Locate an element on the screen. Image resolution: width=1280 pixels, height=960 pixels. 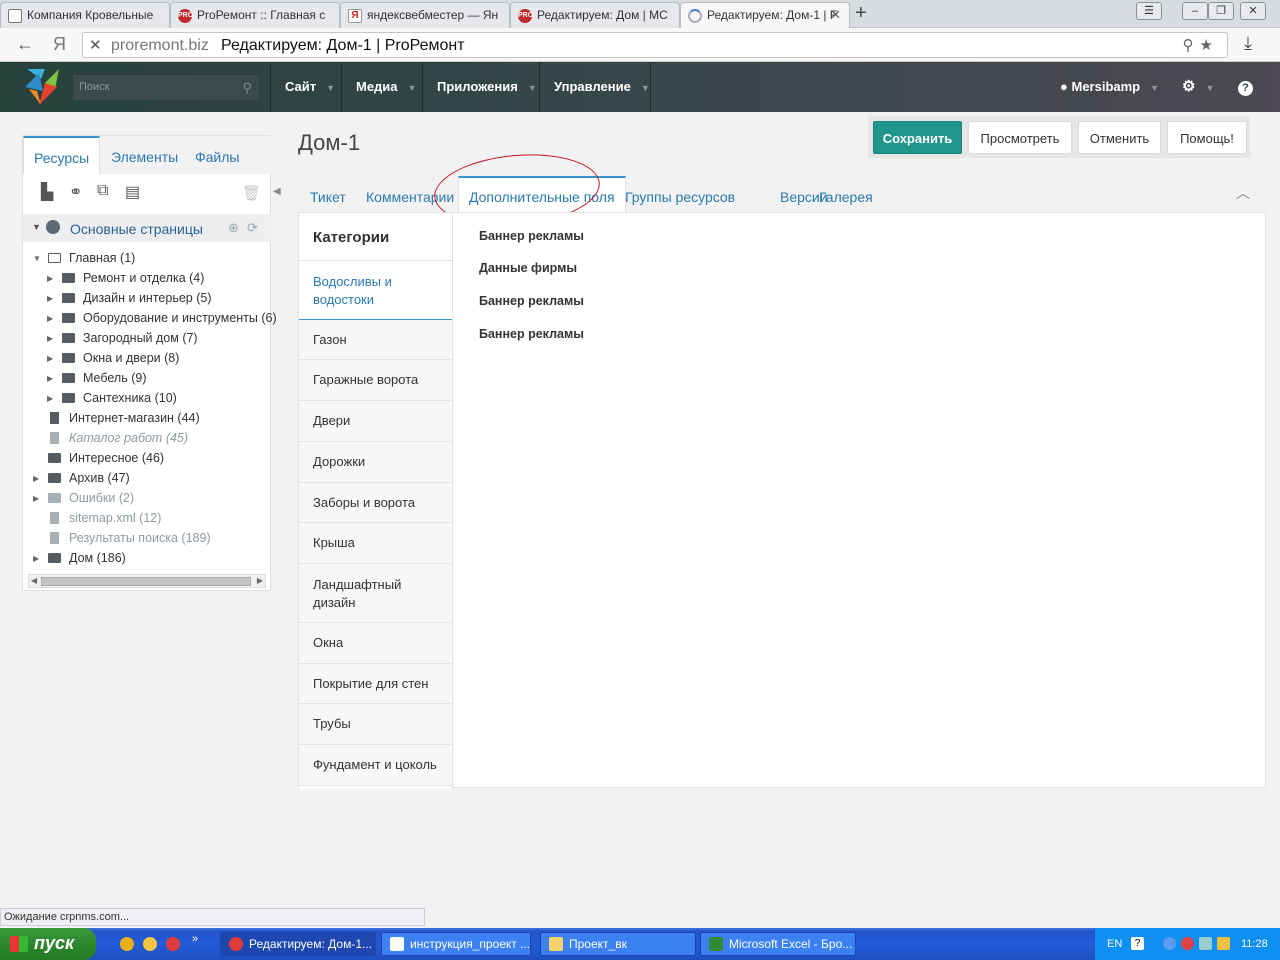
tab-ticket: Тикет is located at coordinates (328, 194).